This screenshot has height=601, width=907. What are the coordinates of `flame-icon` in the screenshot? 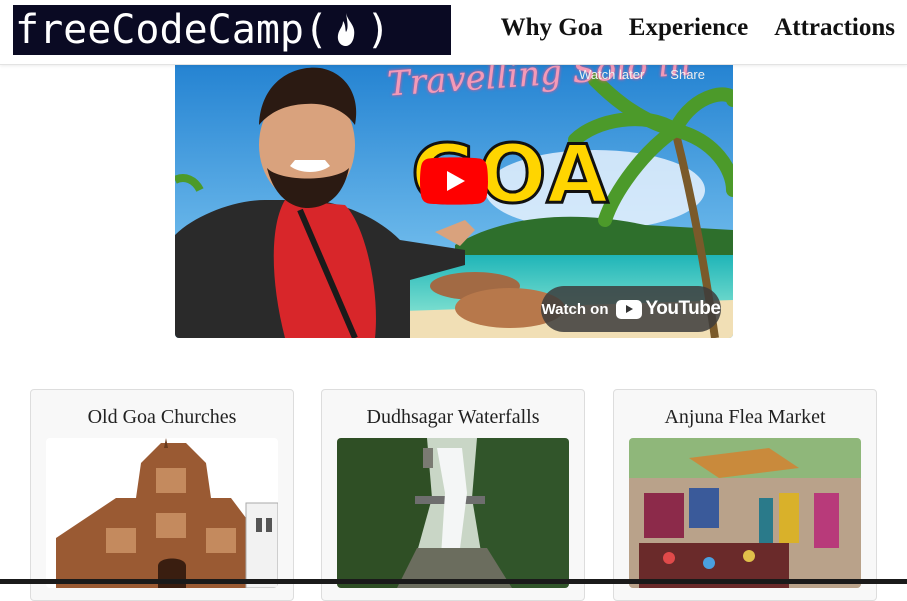 It's located at (346, 29).